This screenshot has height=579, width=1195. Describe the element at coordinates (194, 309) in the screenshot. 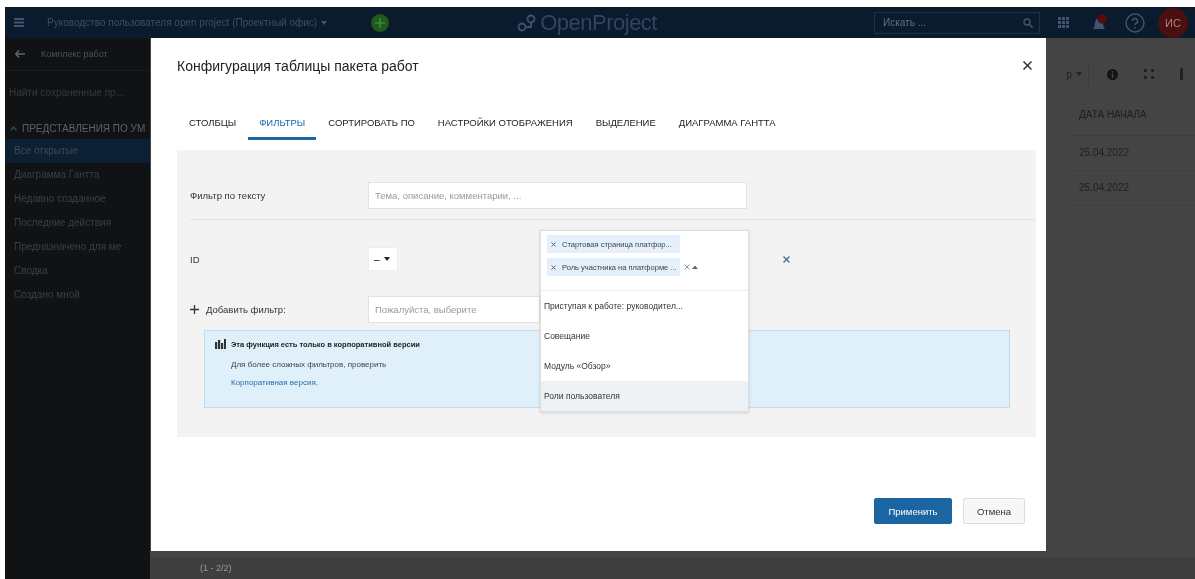

I see `plus-icon` at that location.